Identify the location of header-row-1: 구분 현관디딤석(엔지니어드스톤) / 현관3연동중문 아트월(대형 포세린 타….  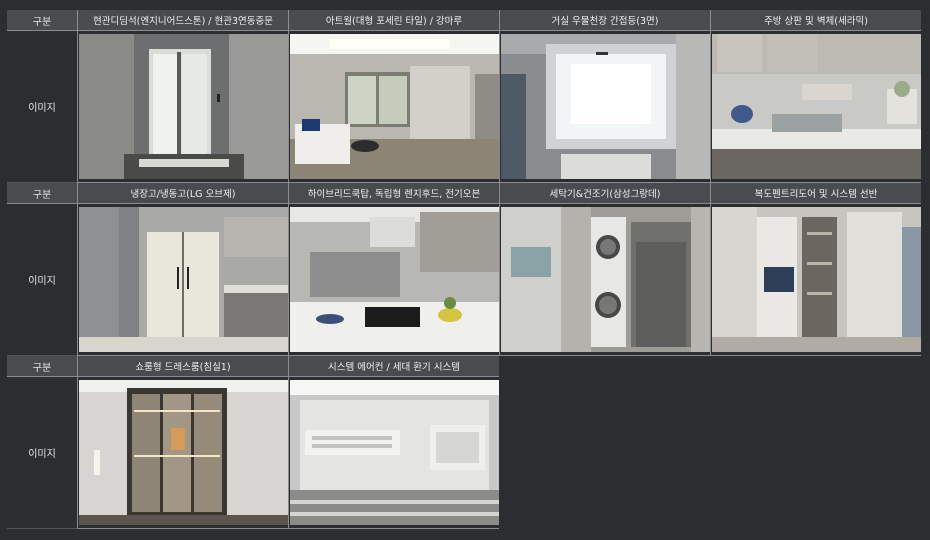
(464, 20).